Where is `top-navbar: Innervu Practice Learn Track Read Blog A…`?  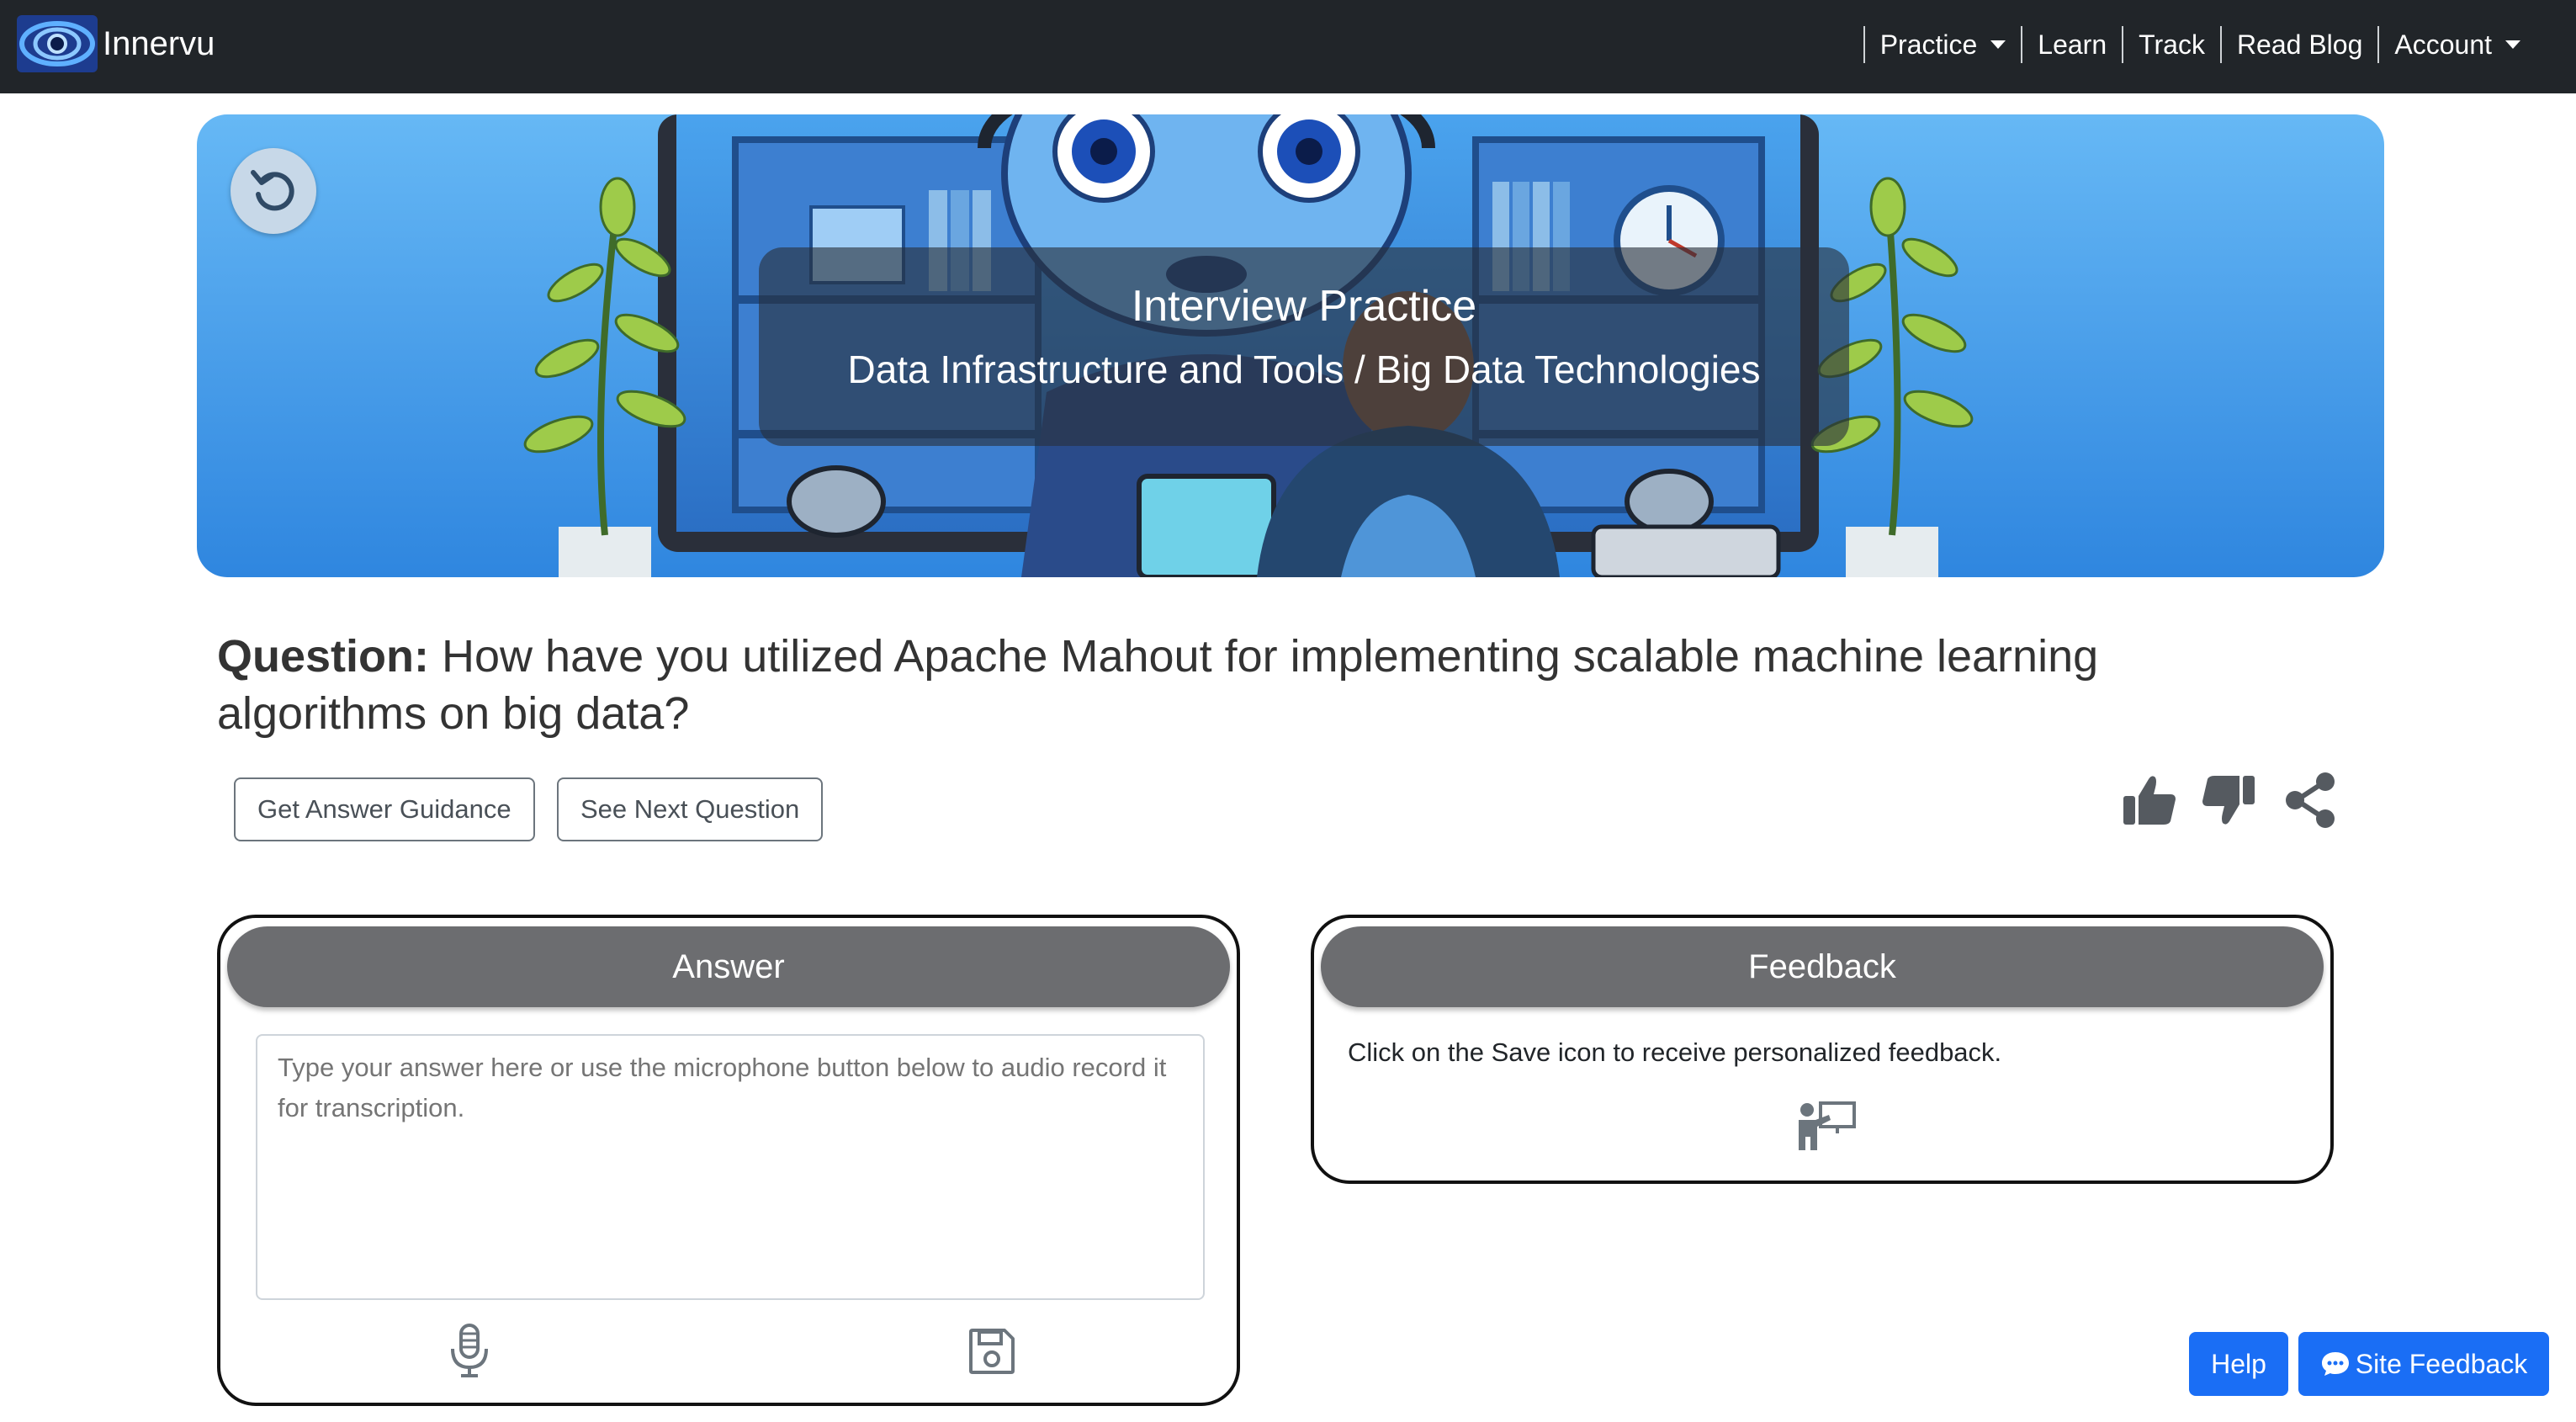 top-navbar: Innervu Practice Learn Track Read Blog A… is located at coordinates (1288, 46).